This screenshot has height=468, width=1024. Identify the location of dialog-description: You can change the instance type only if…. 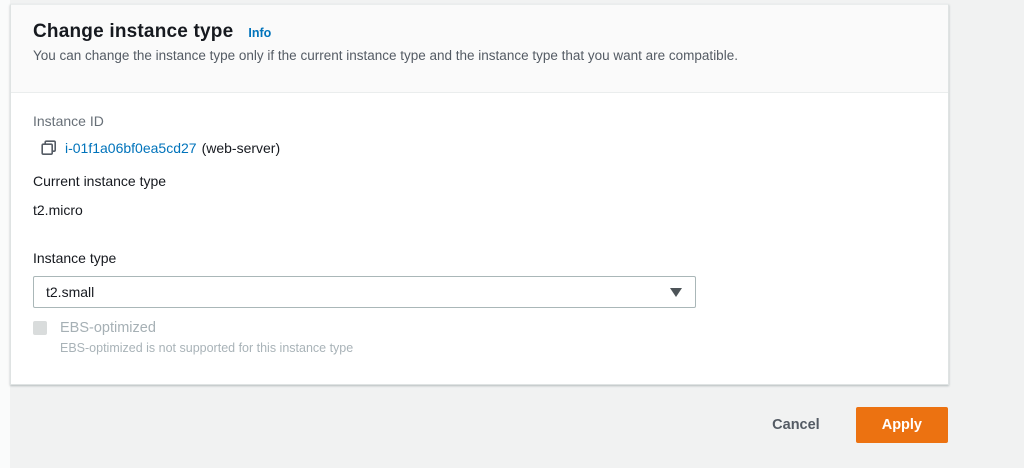
(385, 55).